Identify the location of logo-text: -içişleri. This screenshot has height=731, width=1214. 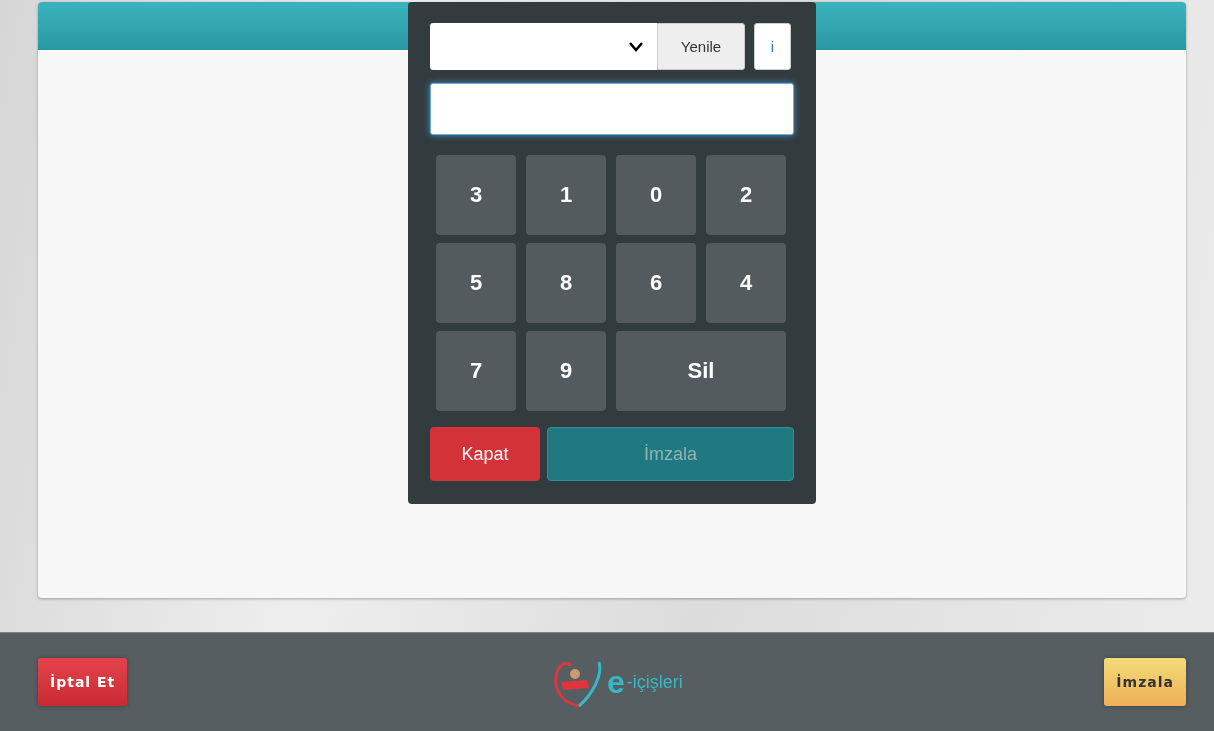
(654, 682).